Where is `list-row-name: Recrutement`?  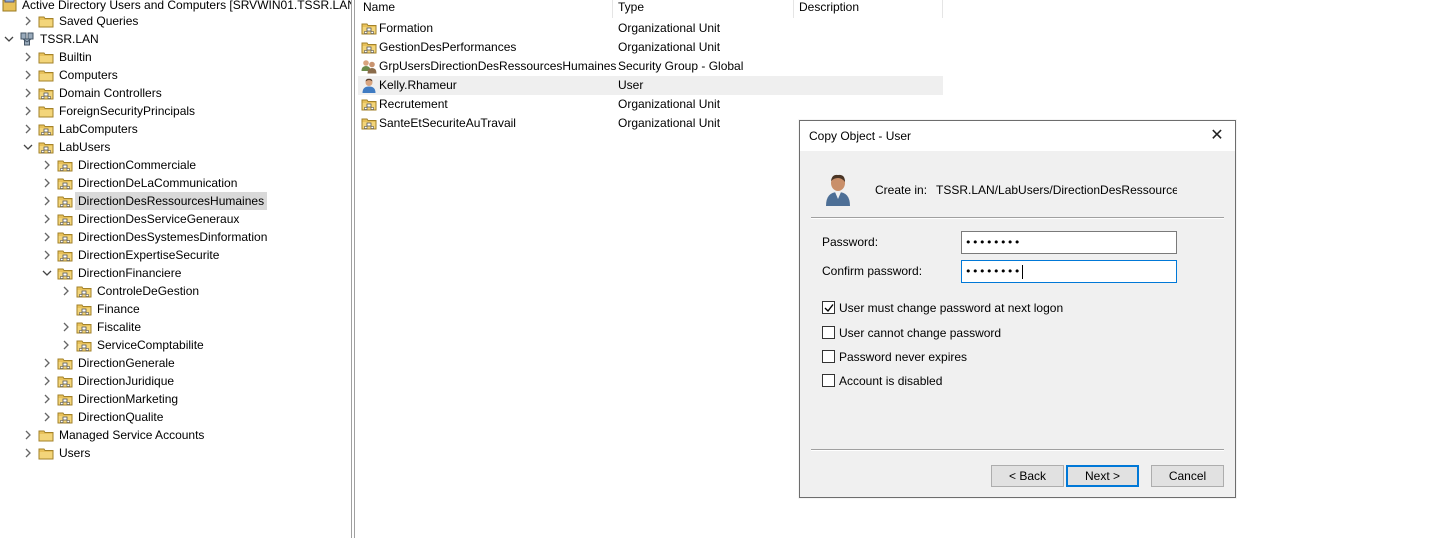
list-row-name: Recrutement is located at coordinates (413, 104).